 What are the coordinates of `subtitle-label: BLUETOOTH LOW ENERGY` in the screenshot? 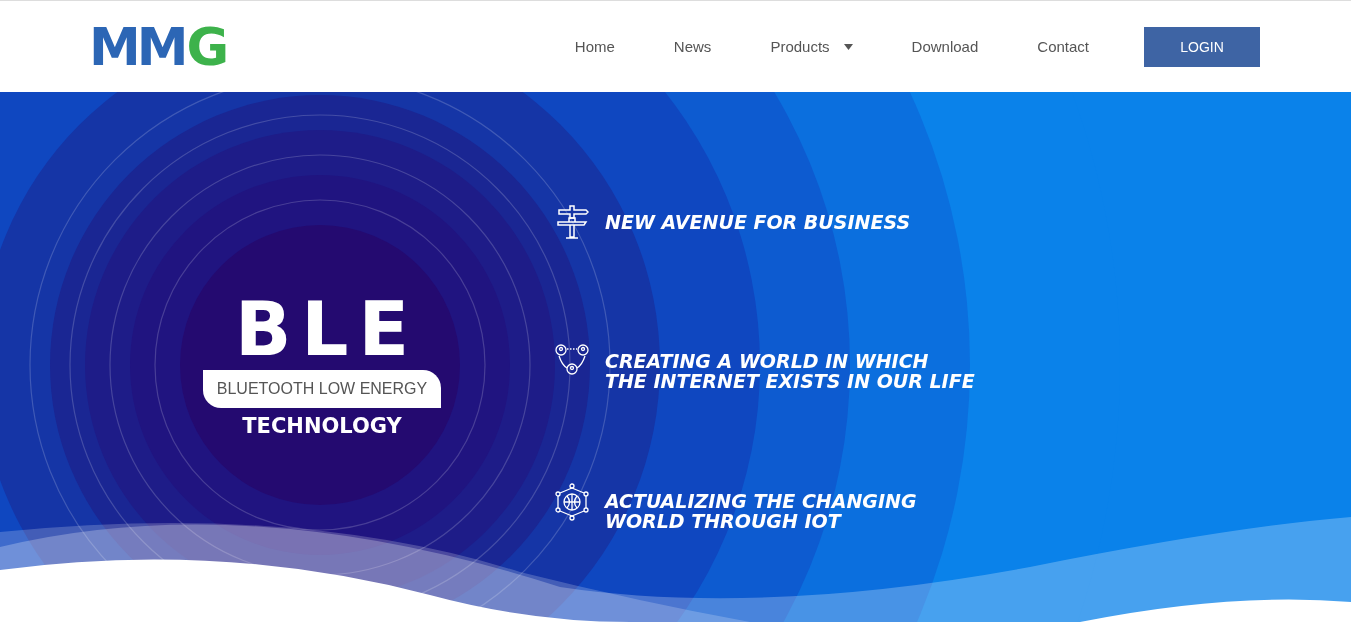 It's located at (322, 389).